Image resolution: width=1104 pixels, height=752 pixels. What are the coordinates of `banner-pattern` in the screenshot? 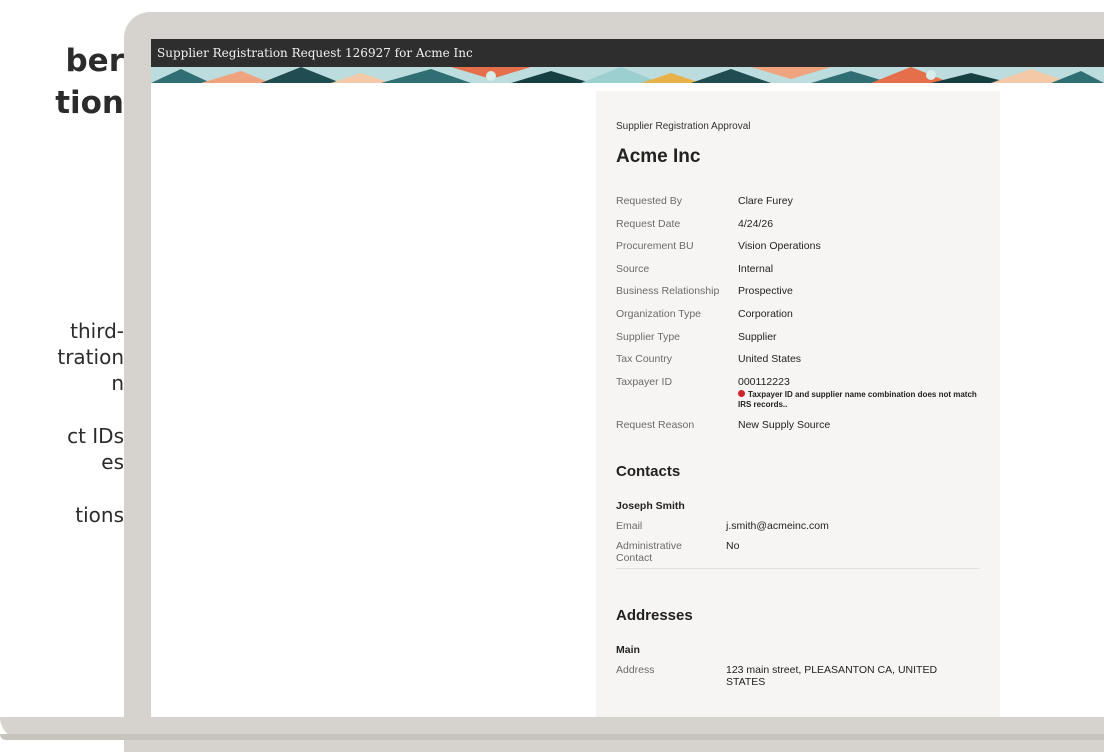 It's located at (627, 75).